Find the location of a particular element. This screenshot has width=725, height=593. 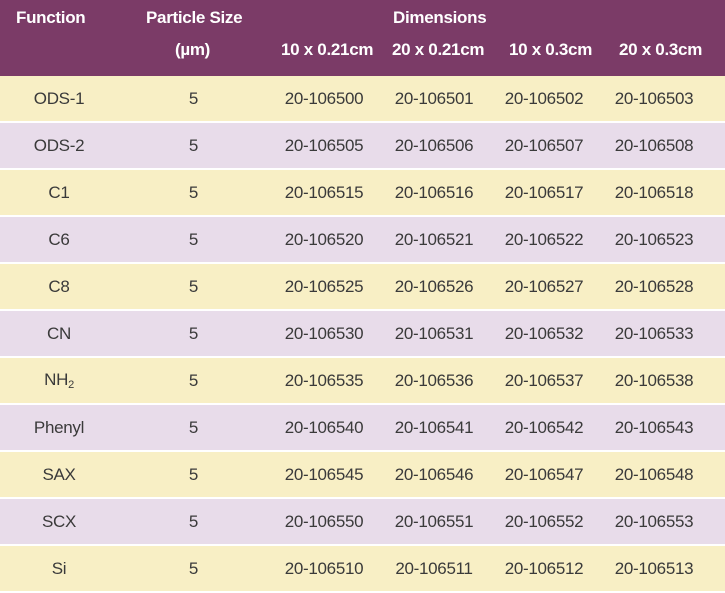

header-particle-size: Particle Size is located at coordinates (194, 17).